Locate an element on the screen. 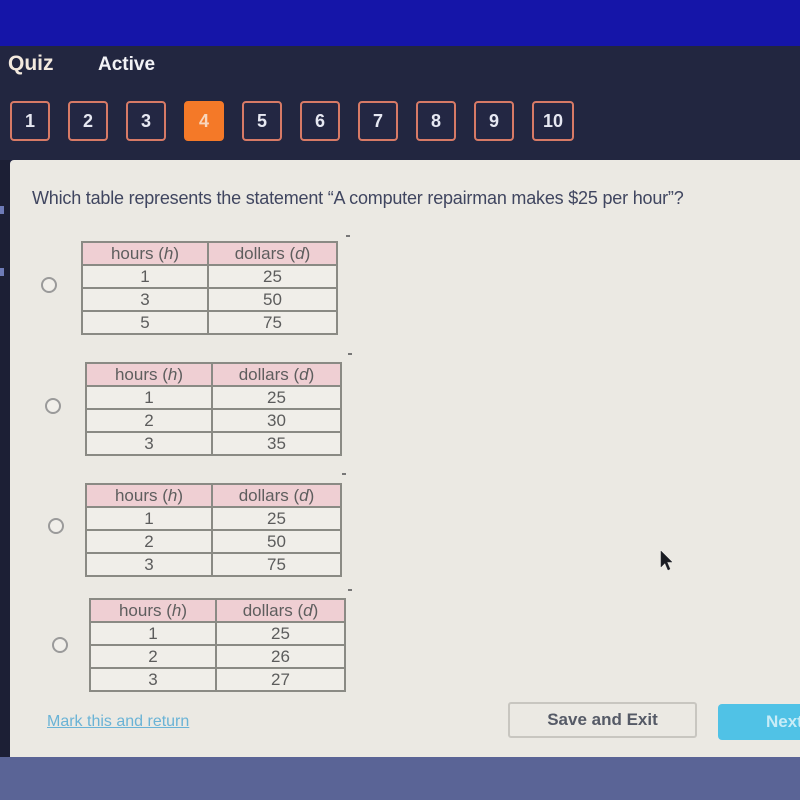  dollars-cell: 26 is located at coordinates (280, 656).